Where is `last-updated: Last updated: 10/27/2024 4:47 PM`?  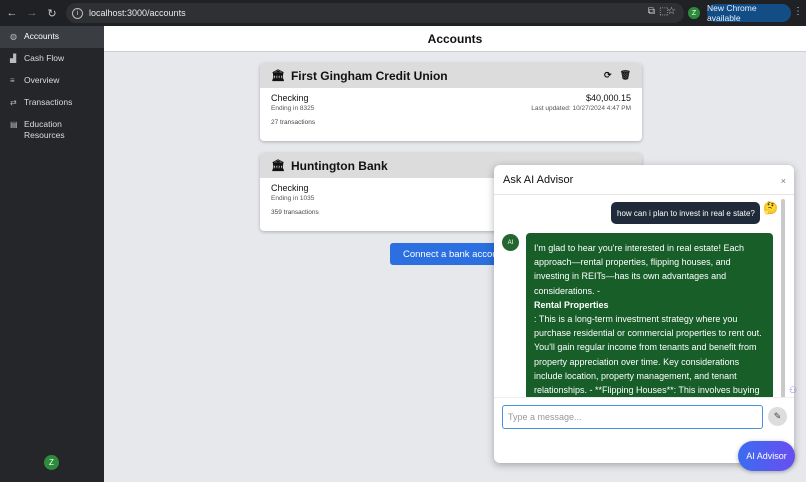 last-updated: Last updated: 10/27/2024 4:47 PM is located at coordinates (581, 108).